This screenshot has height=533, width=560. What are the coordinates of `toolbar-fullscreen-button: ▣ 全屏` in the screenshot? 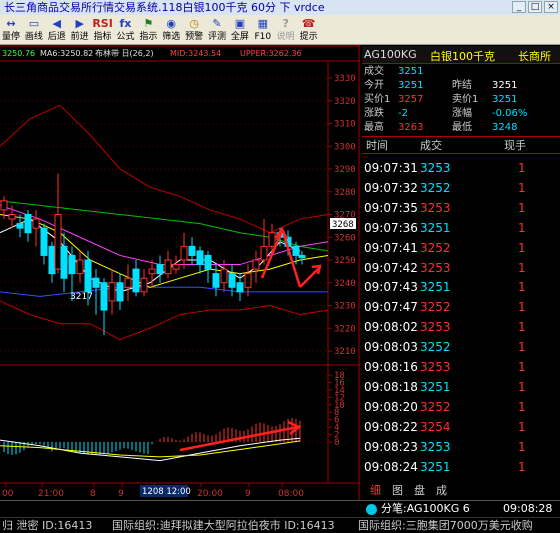 It's located at (240, 30).